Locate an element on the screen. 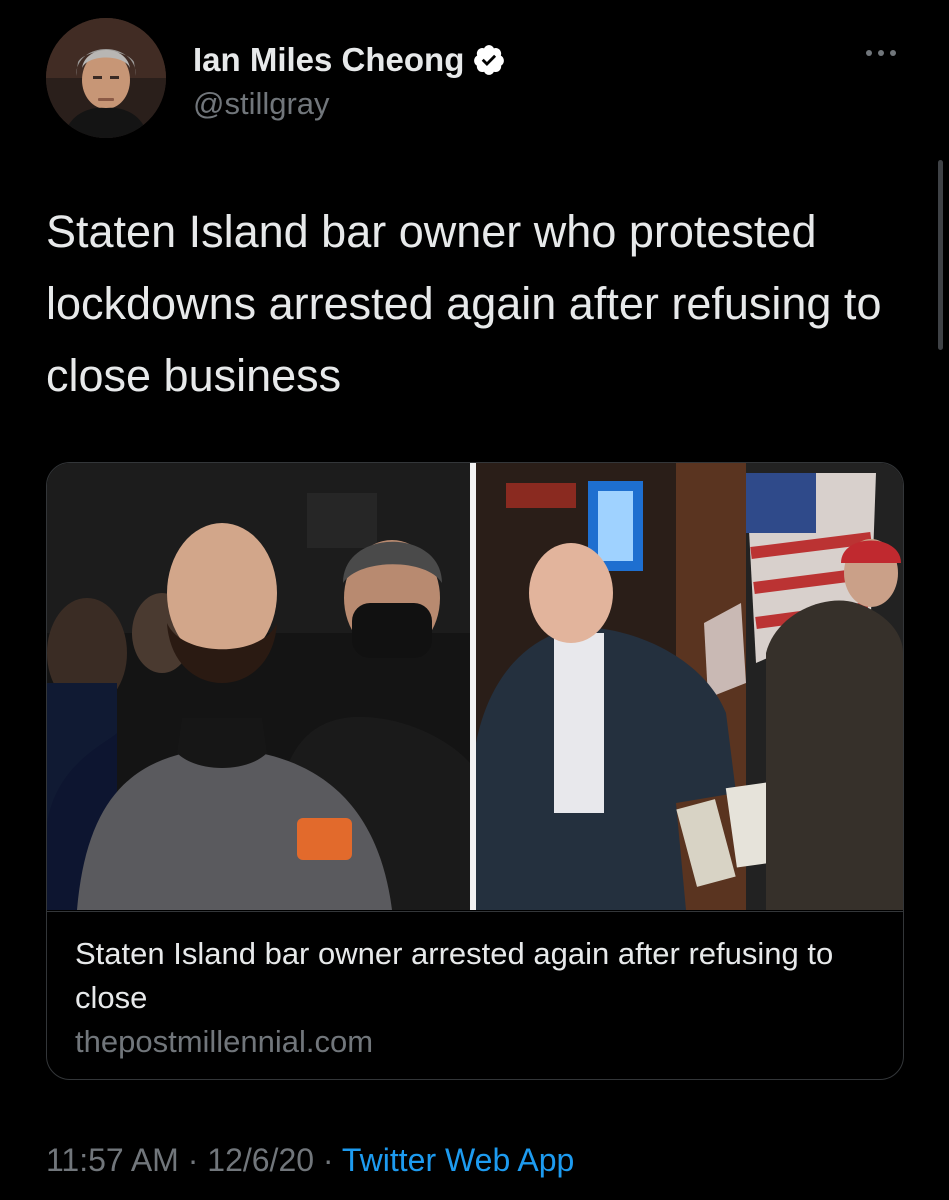 This screenshot has height=1200, width=949. avatar-photo is located at coordinates (106, 78).